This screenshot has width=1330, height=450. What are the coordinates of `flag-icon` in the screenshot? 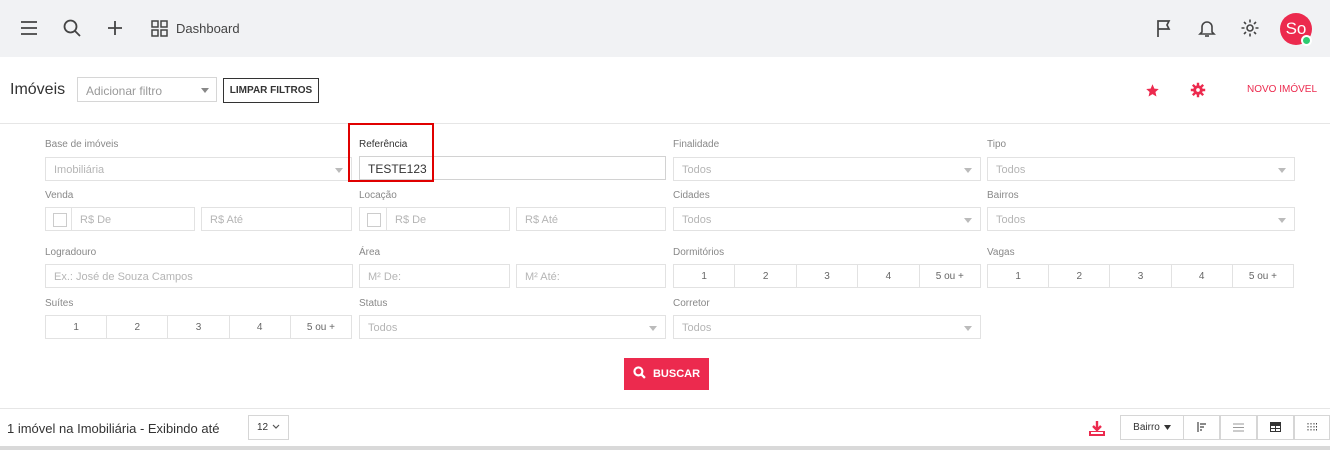 It's located at (1164, 28).